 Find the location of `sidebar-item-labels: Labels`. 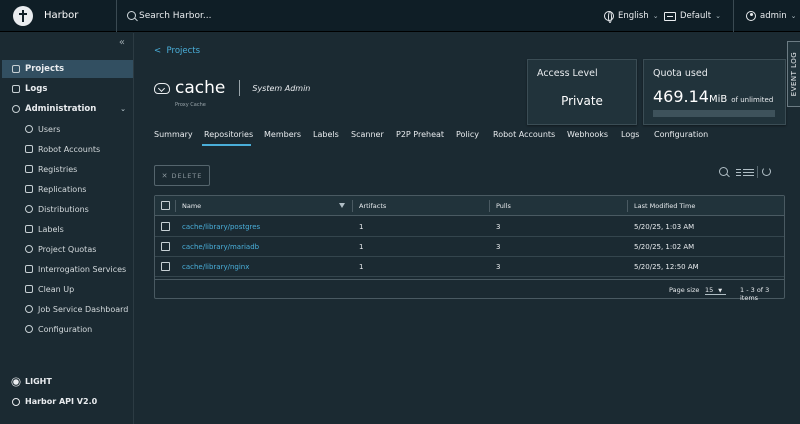

sidebar-item-labels: Labels is located at coordinates (67, 229).